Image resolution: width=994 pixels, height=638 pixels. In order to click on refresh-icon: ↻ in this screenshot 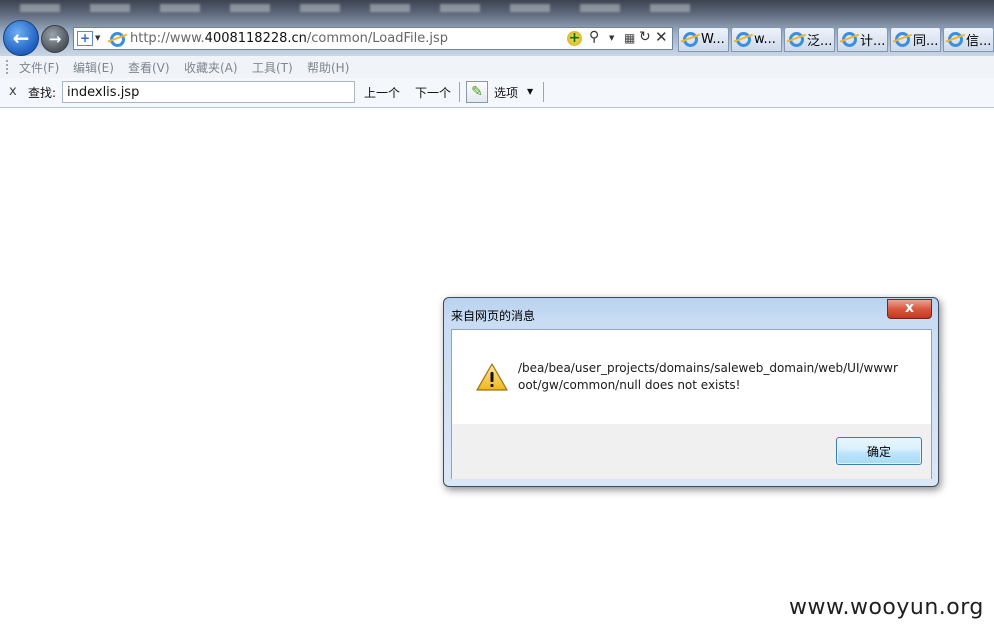, I will do `click(645, 37)`.